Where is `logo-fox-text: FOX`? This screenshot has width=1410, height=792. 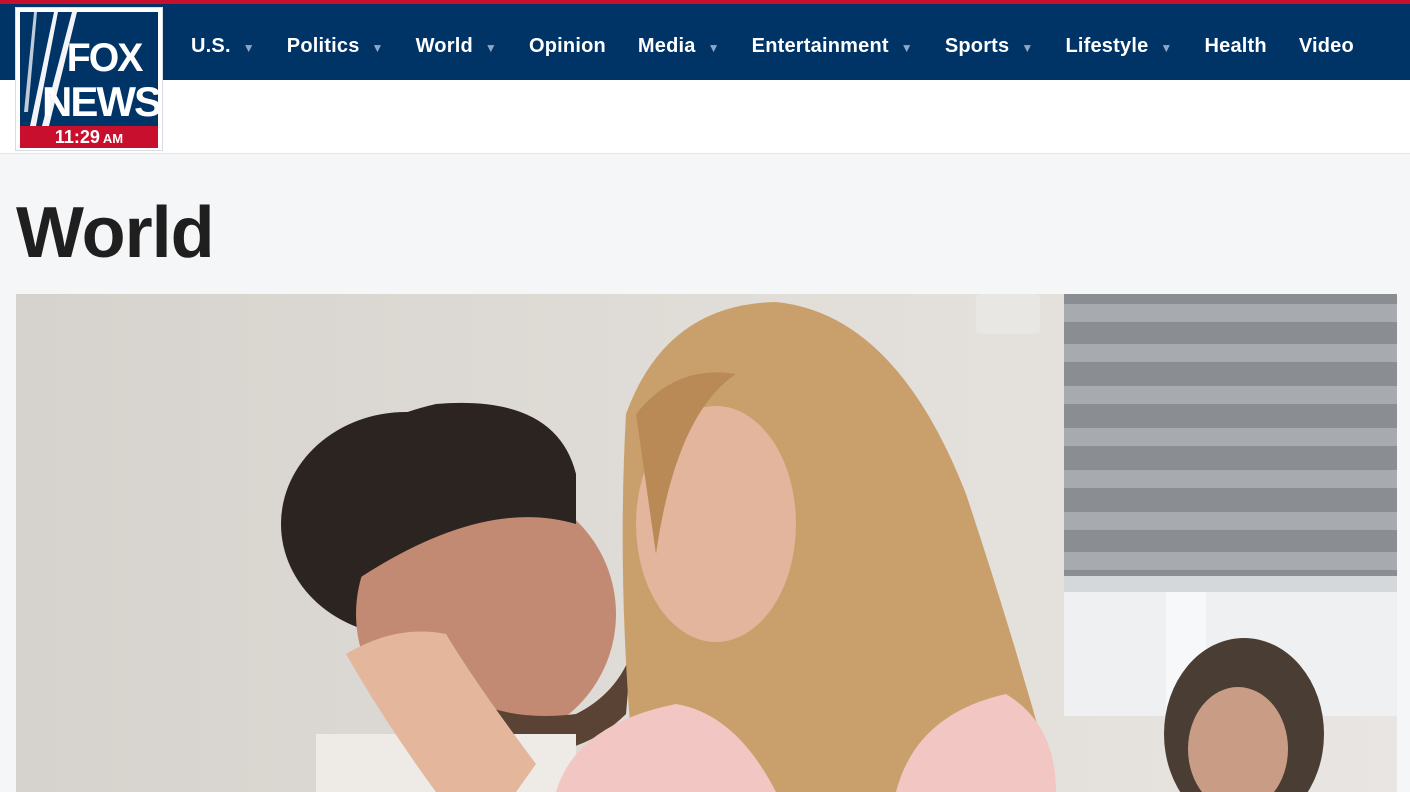
logo-fox-text: FOX is located at coordinates (105, 58).